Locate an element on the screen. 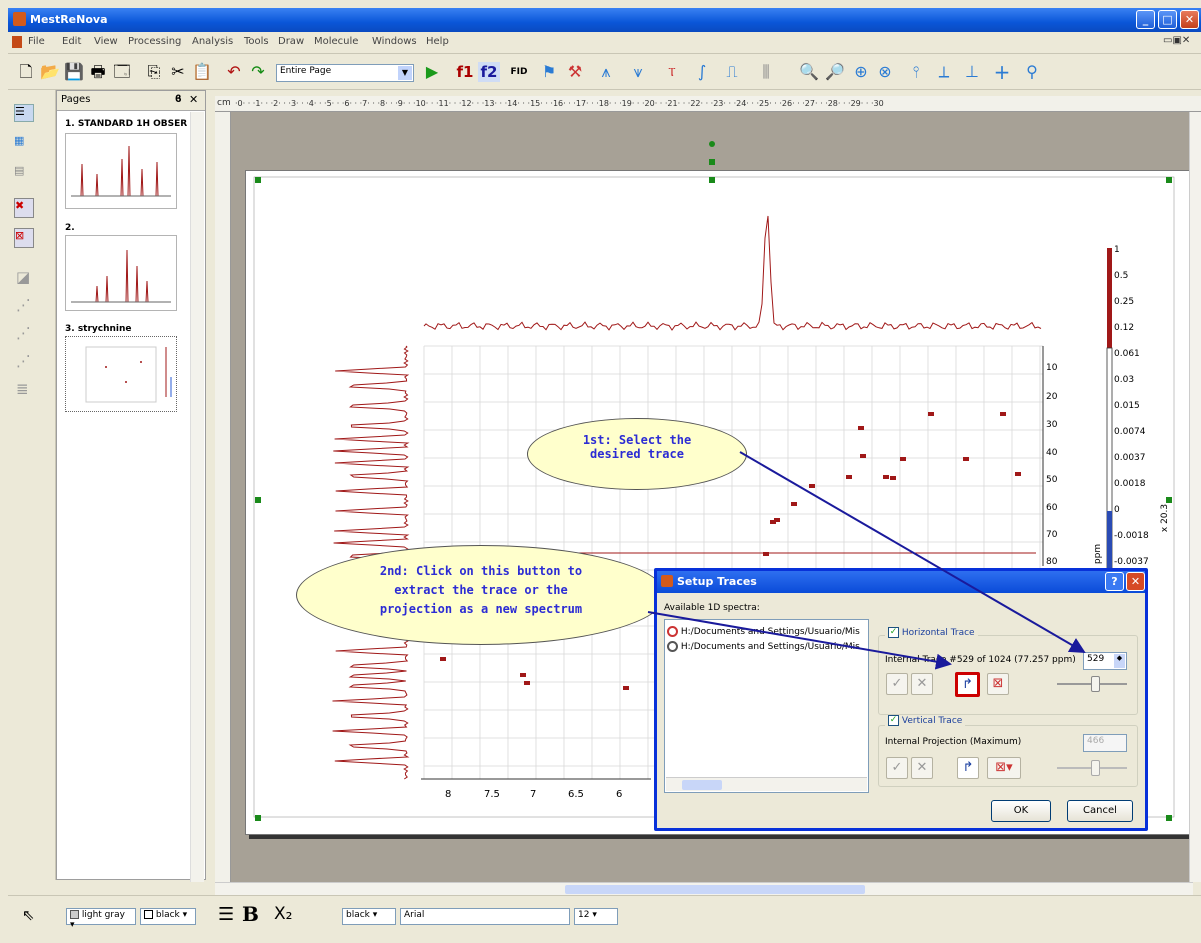  menu-analysis: Analysis is located at coordinates (212, 41).